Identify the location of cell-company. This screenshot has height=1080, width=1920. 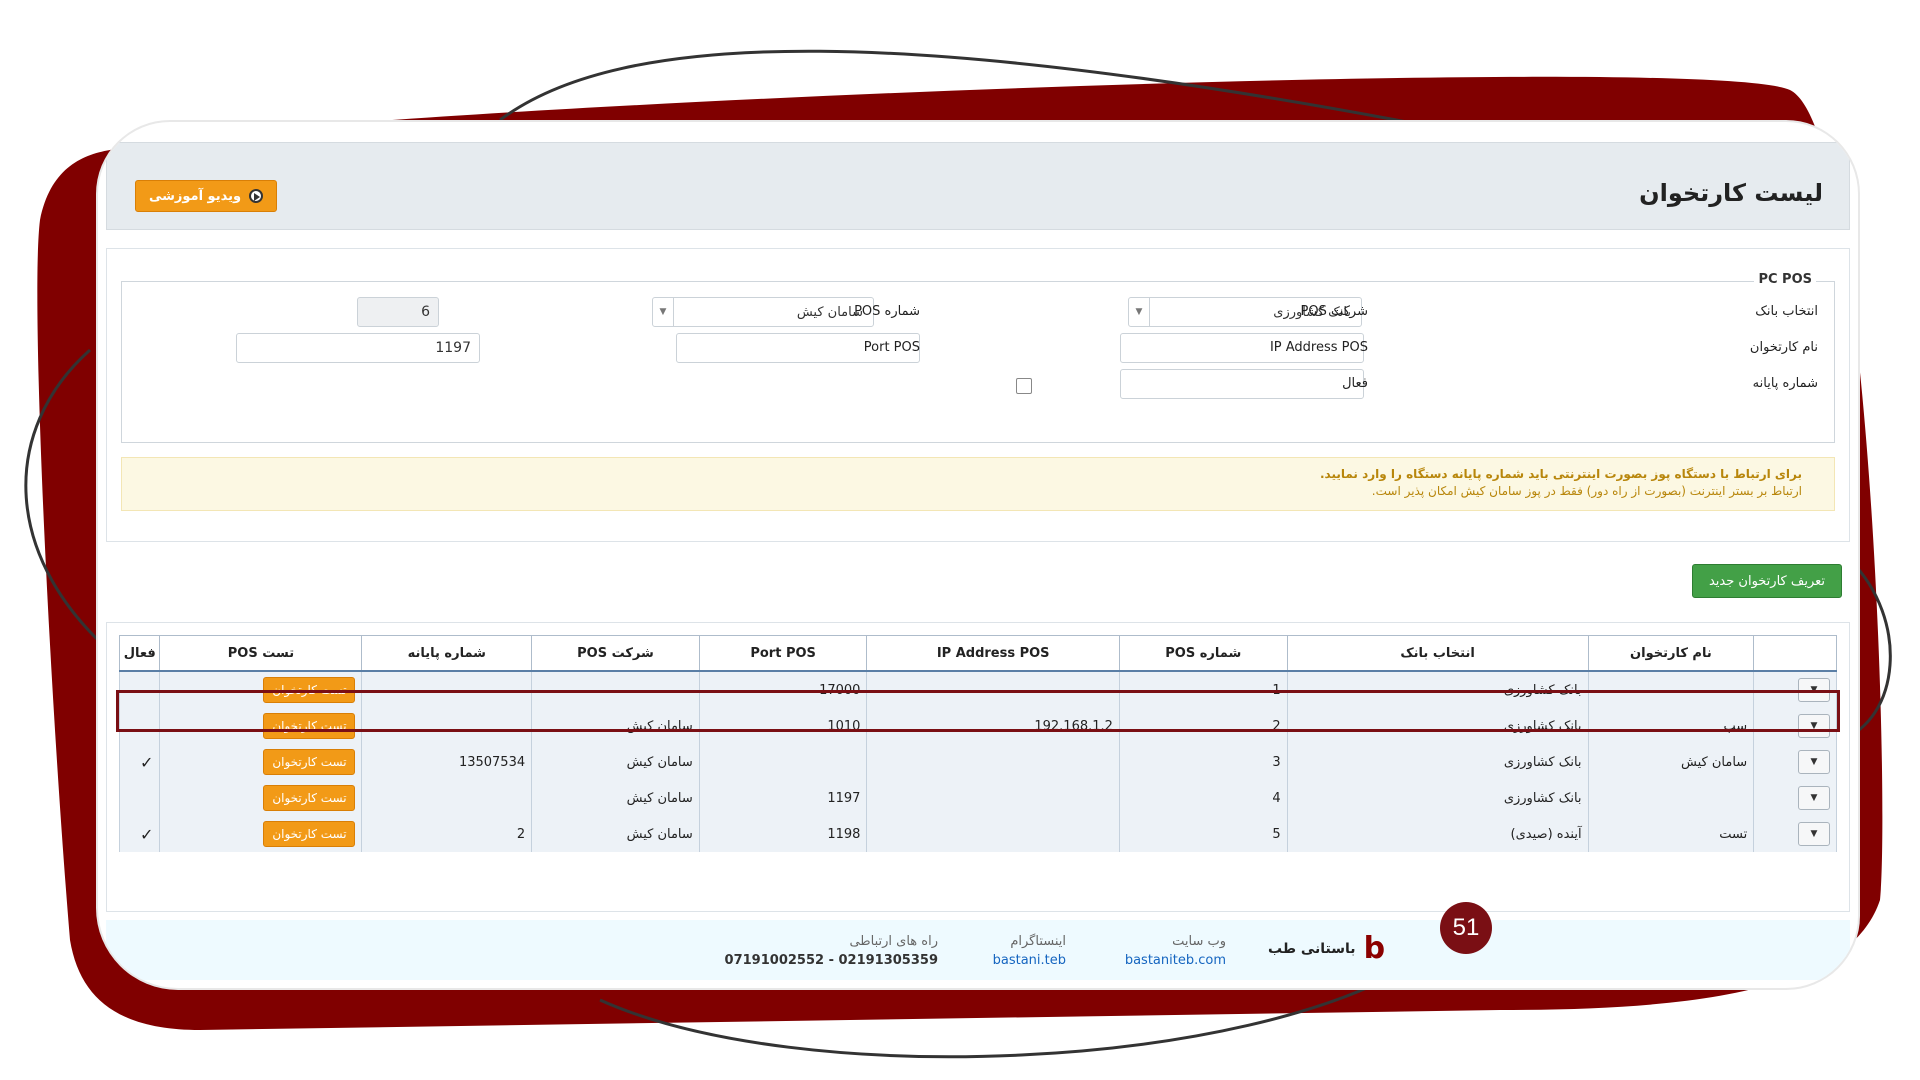
(615, 689).